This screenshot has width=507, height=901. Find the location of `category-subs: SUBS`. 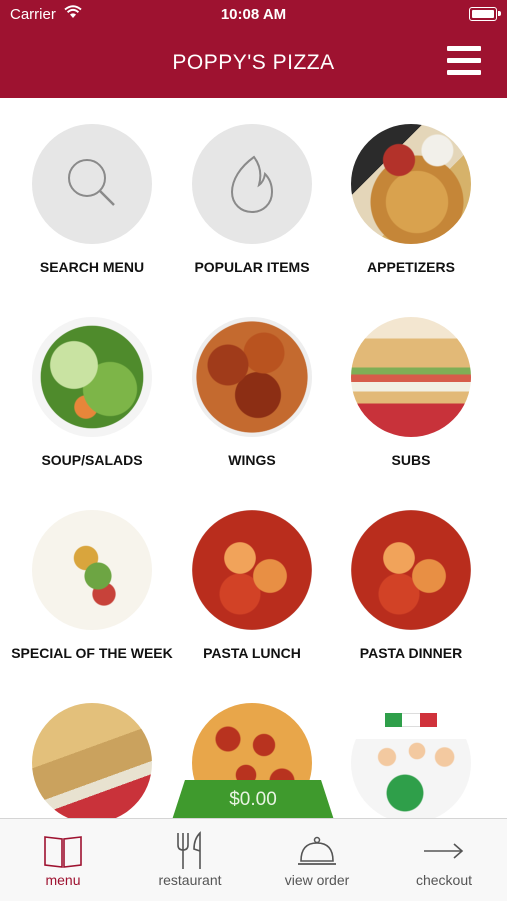

category-subs: SUBS is located at coordinates (411, 393).